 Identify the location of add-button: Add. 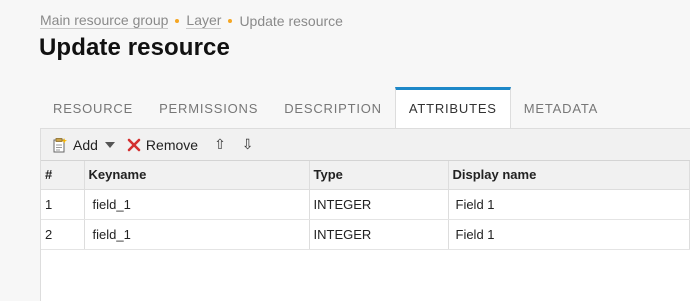
(83, 145).